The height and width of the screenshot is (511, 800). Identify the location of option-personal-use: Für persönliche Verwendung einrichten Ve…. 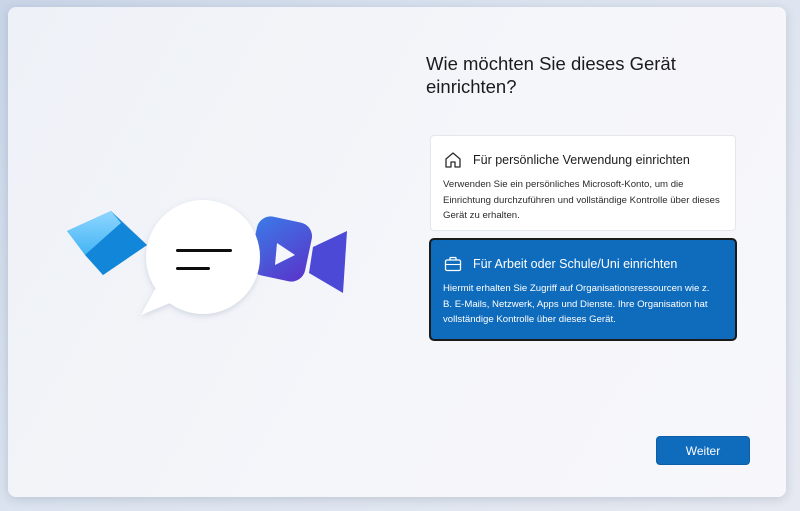
(583, 183).